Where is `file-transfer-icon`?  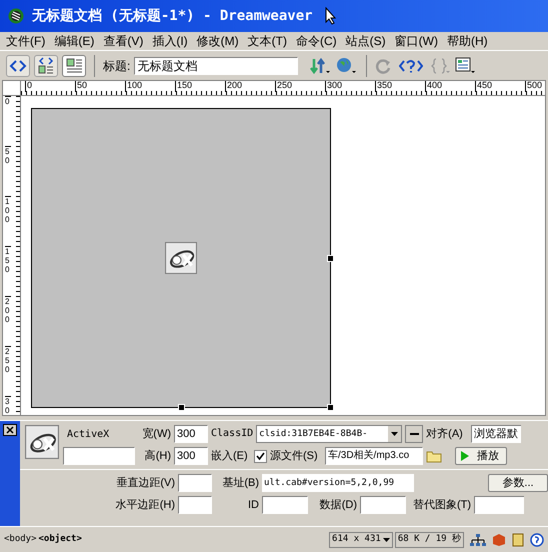
file-transfer-icon is located at coordinates (321, 65).